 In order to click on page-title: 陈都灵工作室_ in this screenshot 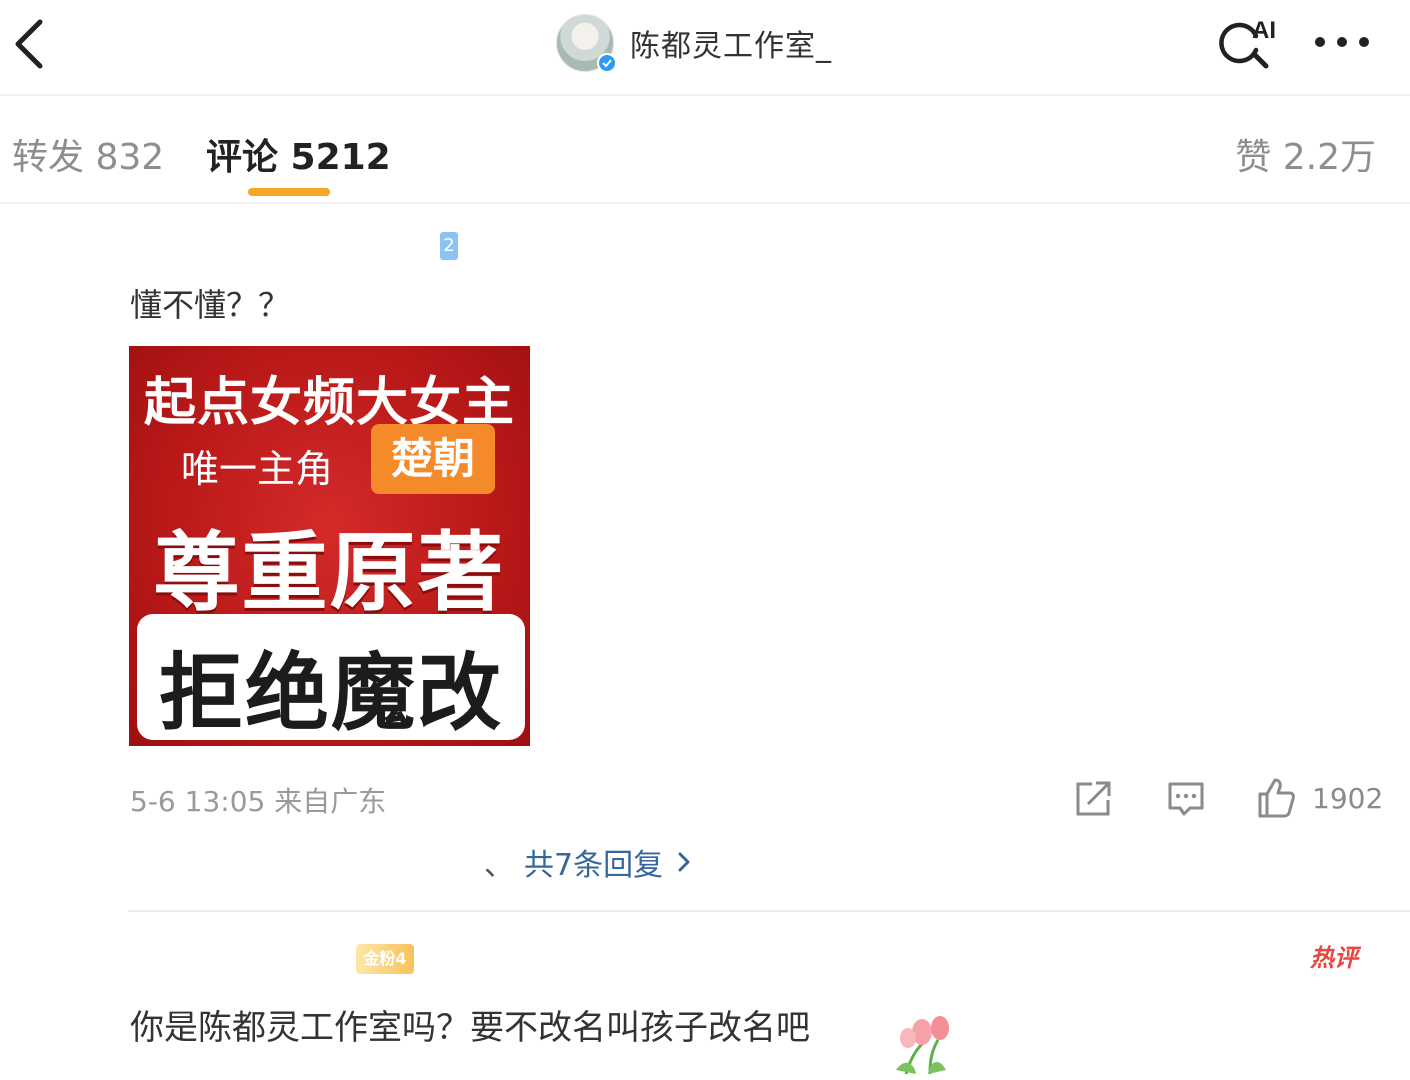, I will do `click(731, 46)`.